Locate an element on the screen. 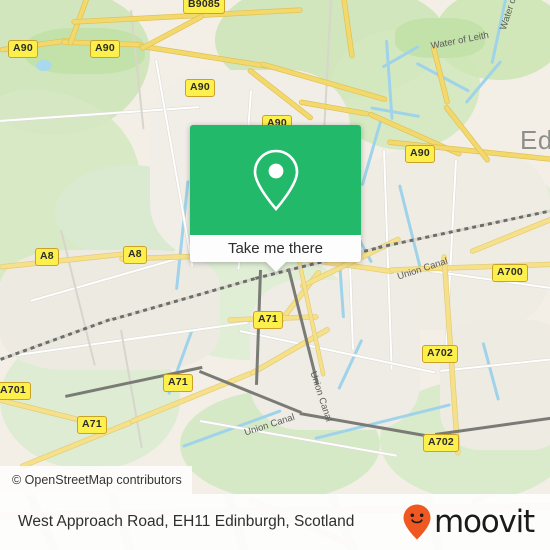 This screenshot has height=550, width=550. map-attribution: © OpenStreetMap contributors is located at coordinates (96, 480).